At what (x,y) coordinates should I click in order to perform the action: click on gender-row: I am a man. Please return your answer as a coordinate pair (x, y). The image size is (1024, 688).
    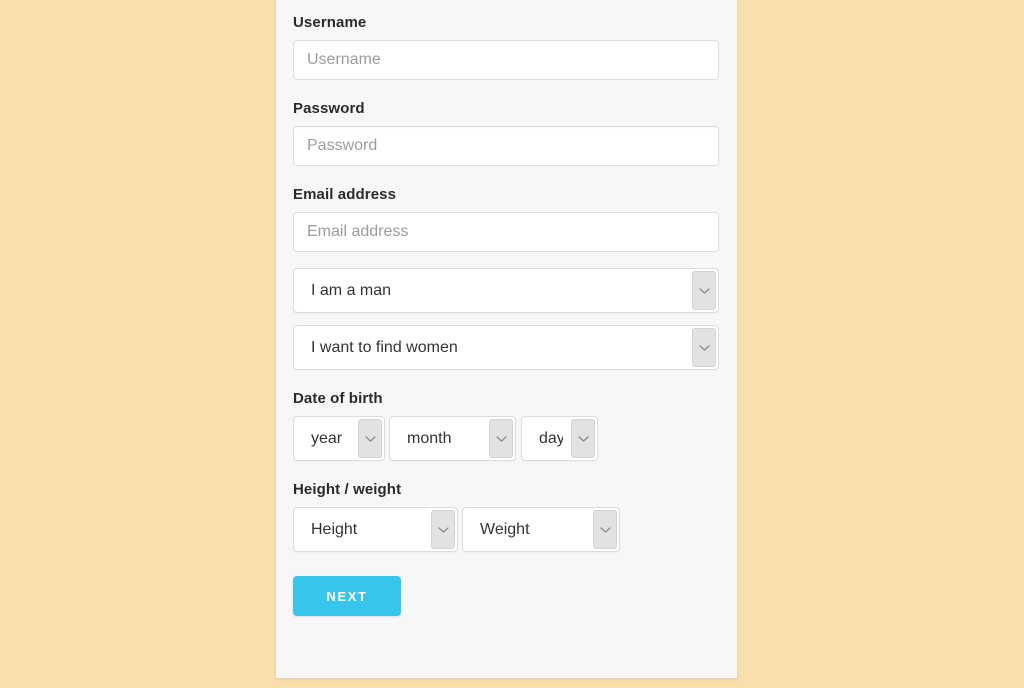
    Looking at the image, I should click on (506, 290).